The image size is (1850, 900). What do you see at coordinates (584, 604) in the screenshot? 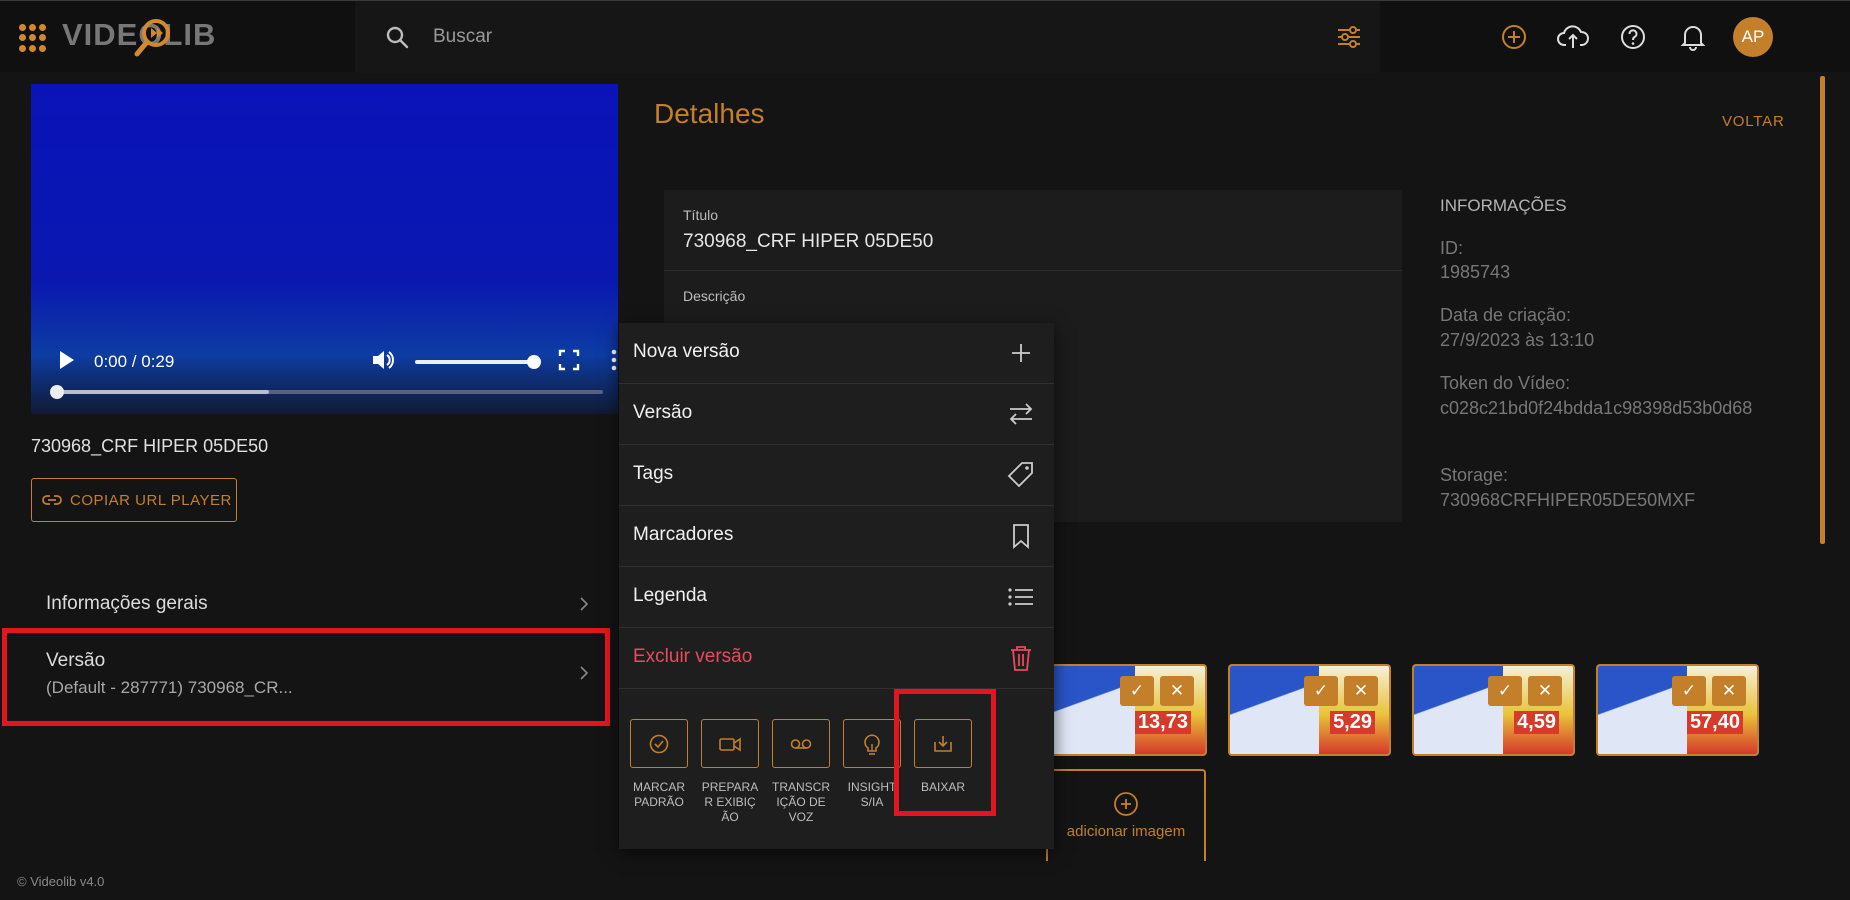
I see `chevron-right-icon` at bounding box center [584, 604].